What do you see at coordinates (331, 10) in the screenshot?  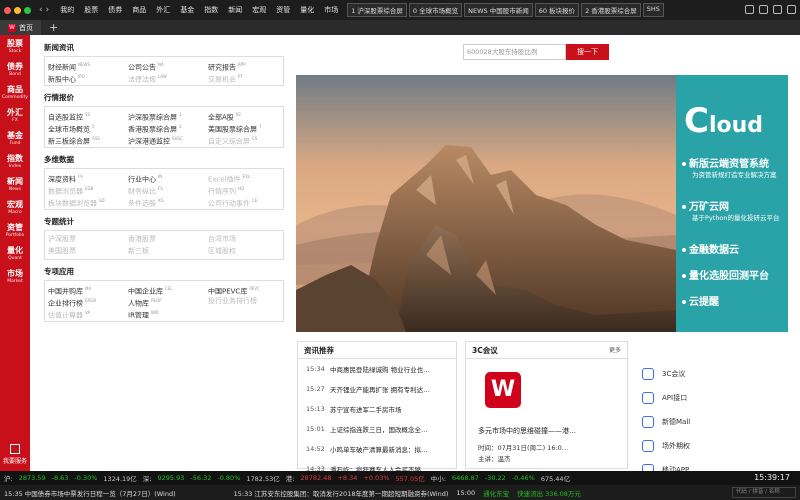 I see `menu-item: 市场` at bounding box center [331, 10].